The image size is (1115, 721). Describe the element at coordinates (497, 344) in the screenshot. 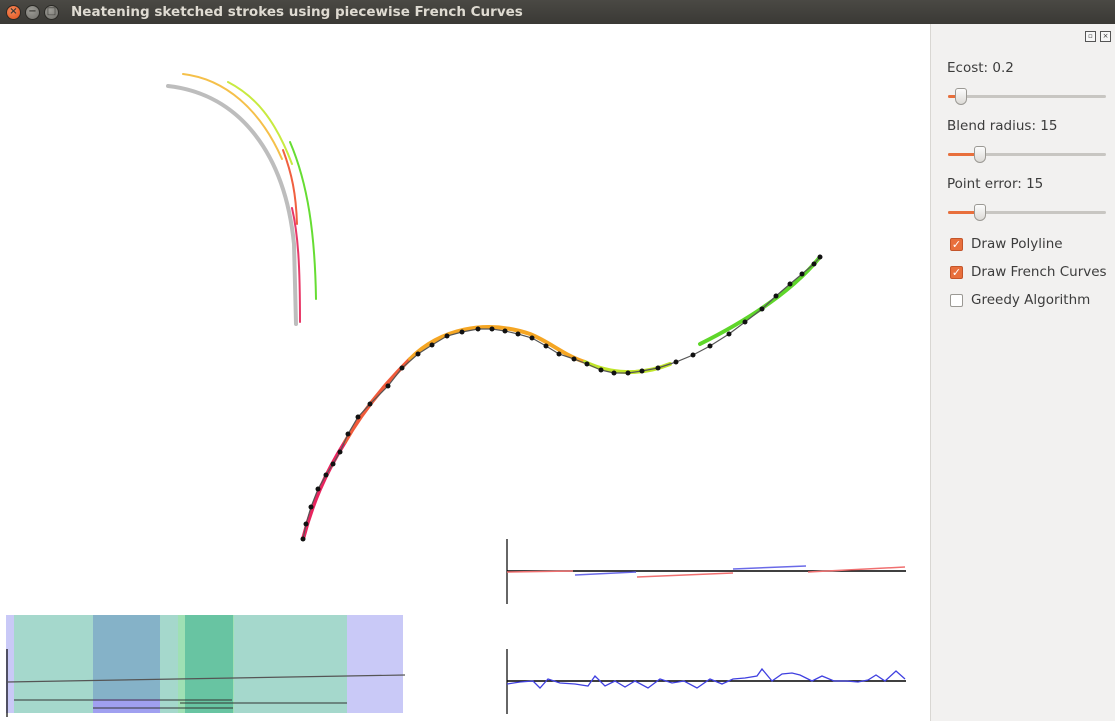

I see `segment-orange` at that location.